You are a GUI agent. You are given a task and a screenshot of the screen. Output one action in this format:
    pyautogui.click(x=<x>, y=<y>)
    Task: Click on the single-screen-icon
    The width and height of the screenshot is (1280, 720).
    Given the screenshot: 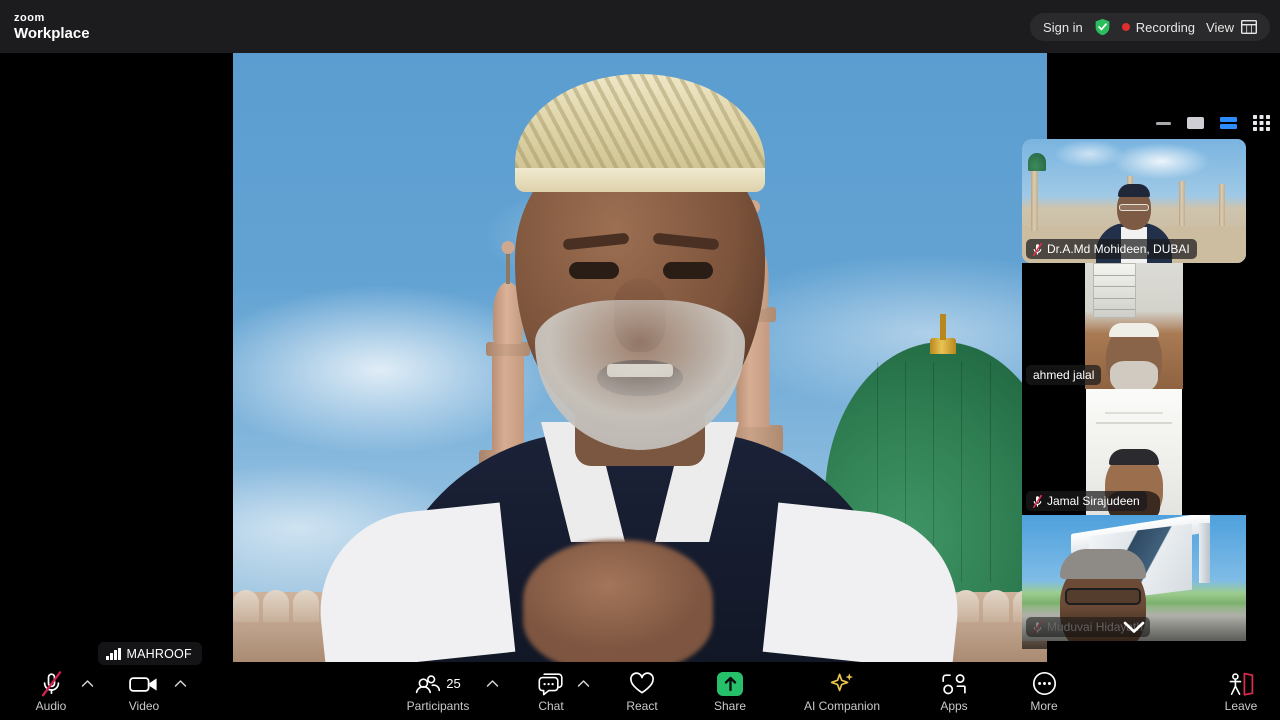 What is the action you would take?
    pyautogui.click(x=1195, y=125)
    